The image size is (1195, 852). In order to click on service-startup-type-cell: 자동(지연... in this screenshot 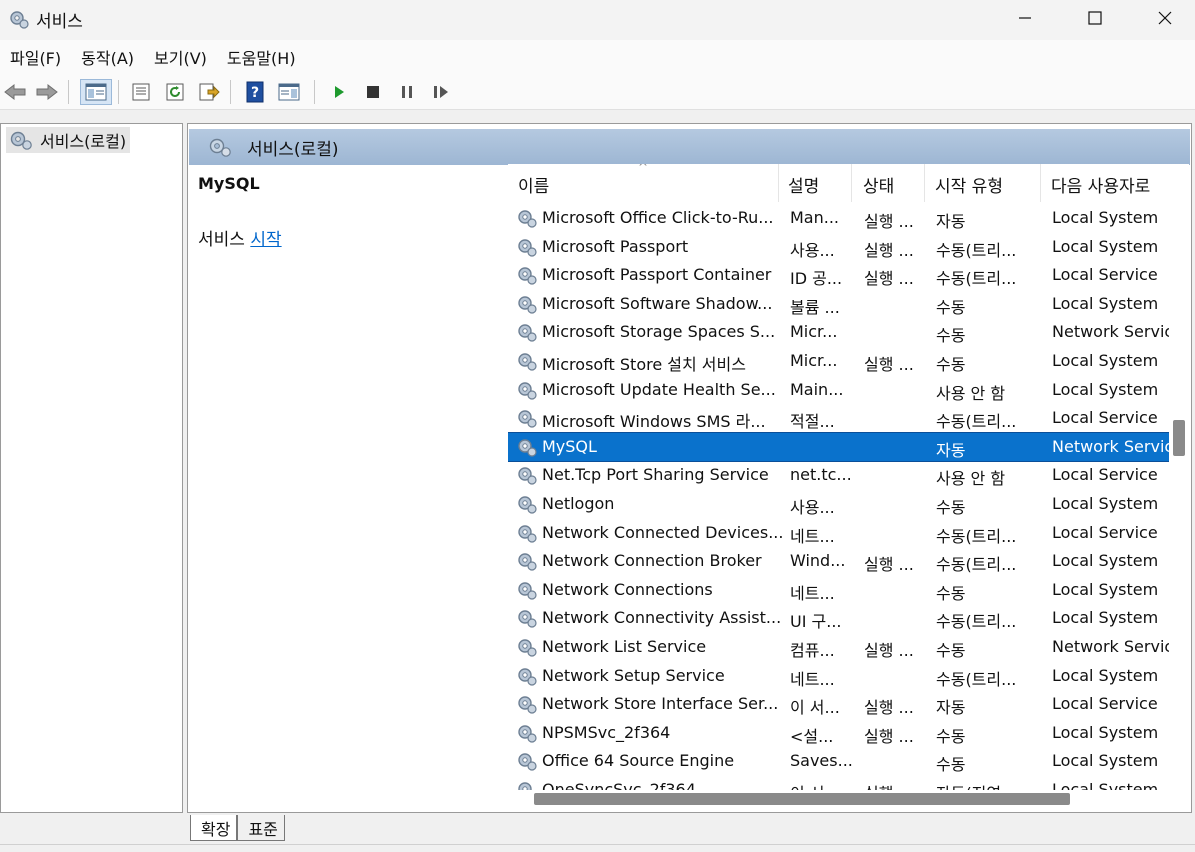, I will do `click(988, 785)`.